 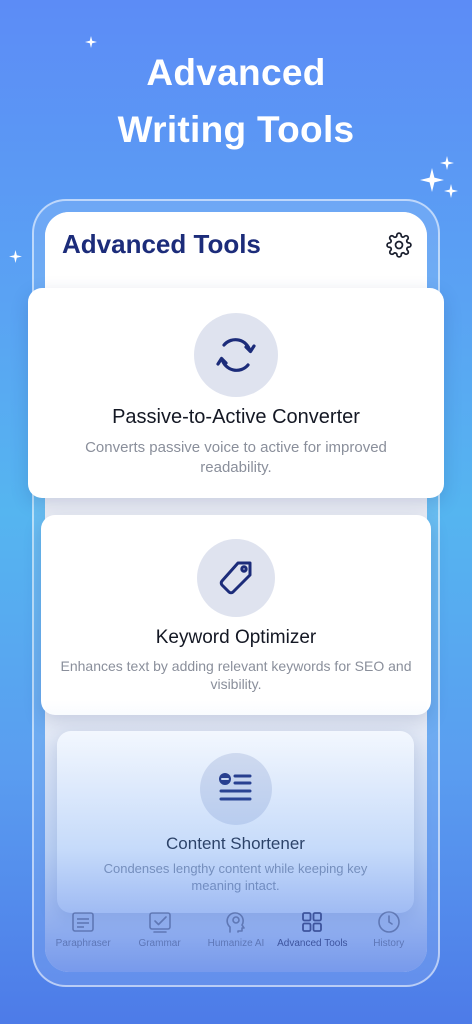 What do you see at coordinates (312, 943) in the screenshot?
I see `tab-label: Advanced Tools` at bounding box center [312, 943].